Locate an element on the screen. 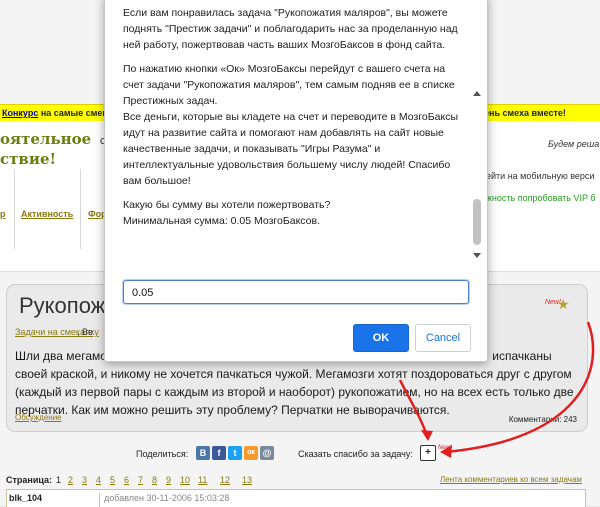 The image size is (600, 507). page-link: 8 is located at coordinates (154, 480).